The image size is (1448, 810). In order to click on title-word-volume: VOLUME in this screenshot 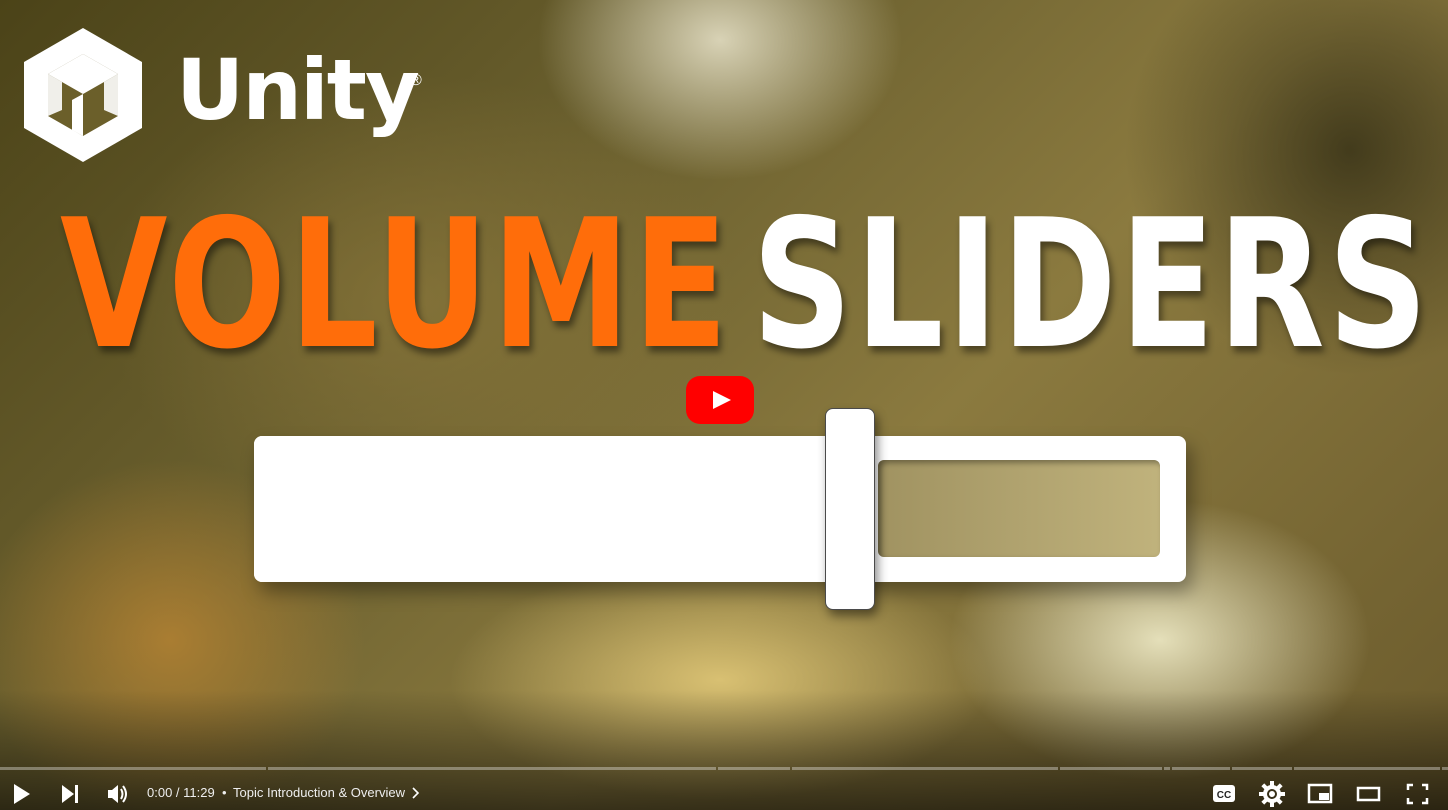, I will do `click(396, 284)`.